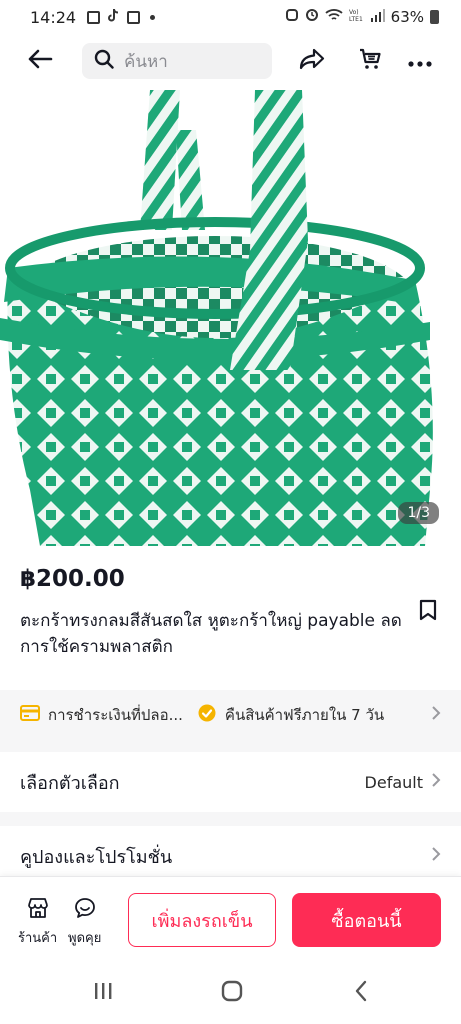 The height and width of the screenshot is (1024, 461). Describe the element at coordinates (153, 17) in the screenshot. I see `more-notifications-icon` at that location.